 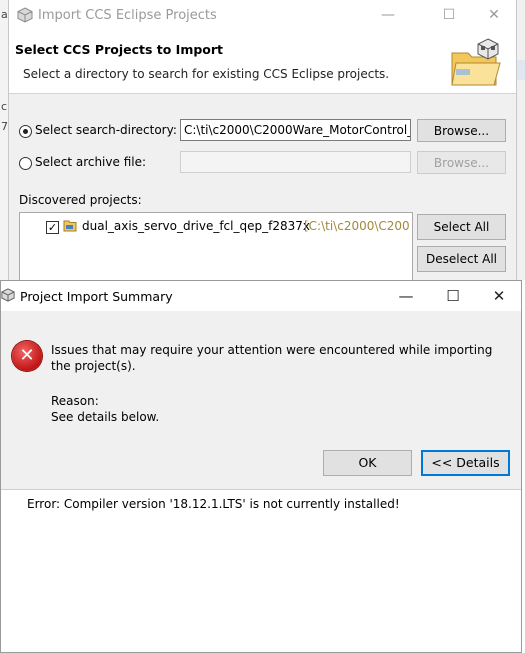 I want to click on project-path: [C:\ti\c2000\C2000, so click(x=357, y=226).